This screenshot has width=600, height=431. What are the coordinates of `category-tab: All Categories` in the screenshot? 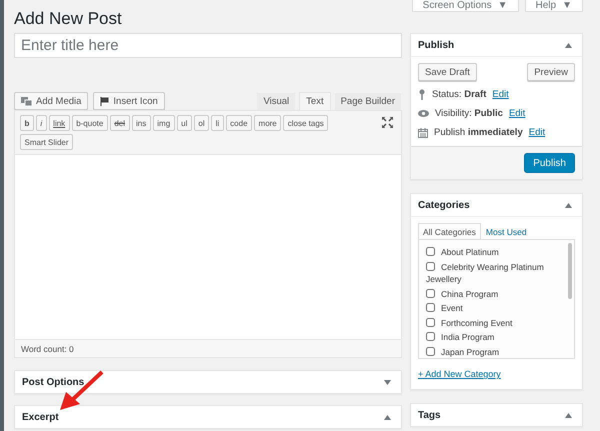 It's located at (449, 231).